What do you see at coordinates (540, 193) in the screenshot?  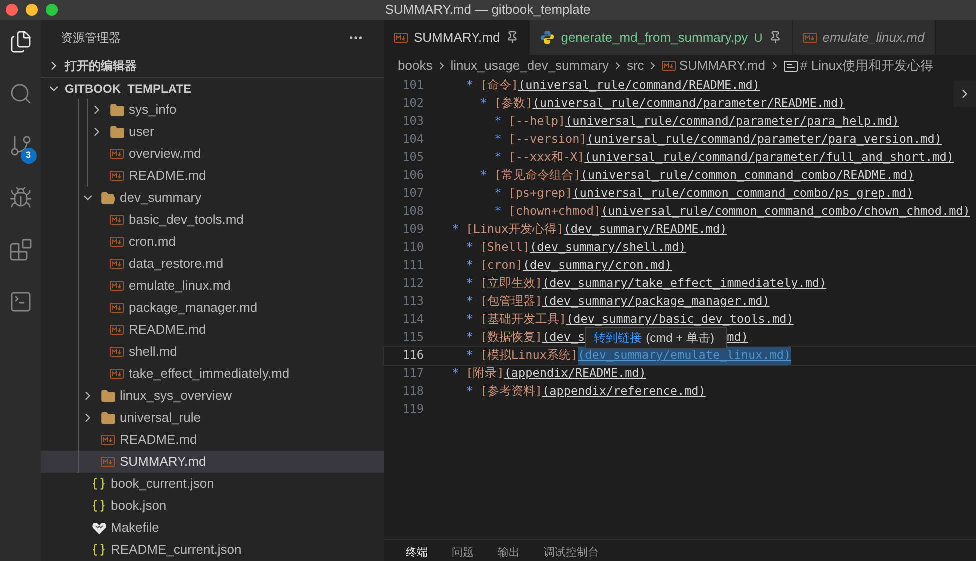 I see `link-label: [ps+grep]` at bounding box center [540, 193].